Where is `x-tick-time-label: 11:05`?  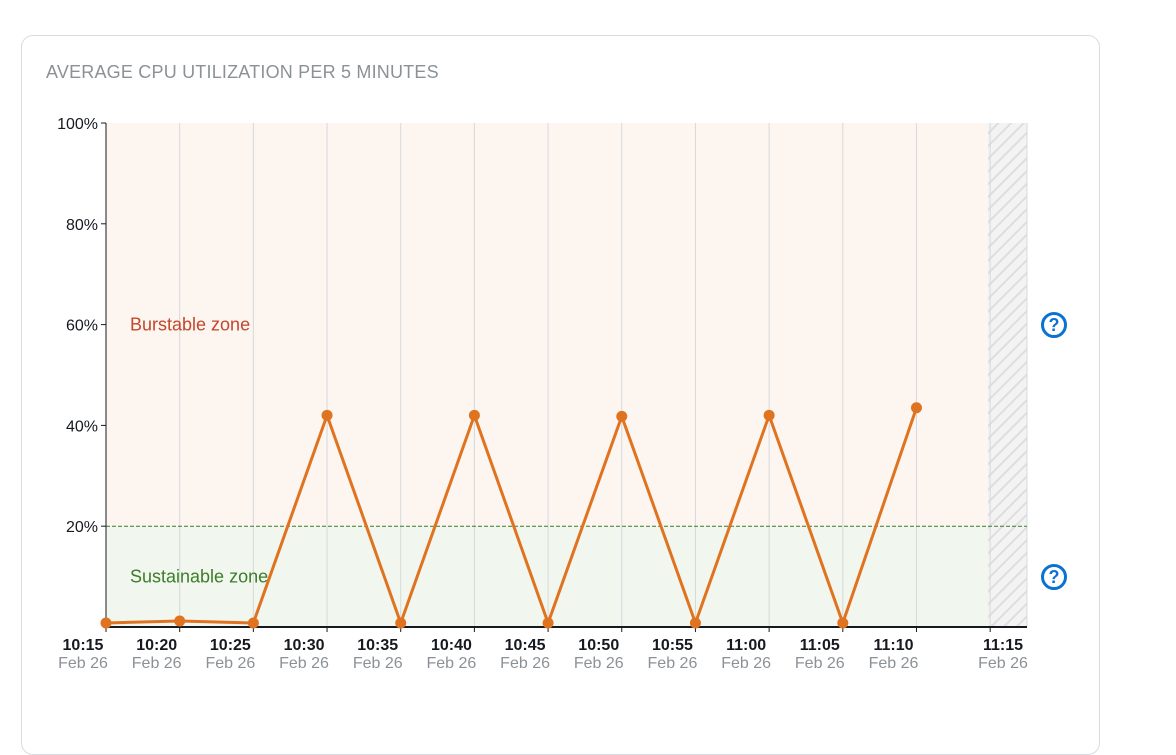
x-tick-time-label: 11:05 is located at coordinates (820, 645).